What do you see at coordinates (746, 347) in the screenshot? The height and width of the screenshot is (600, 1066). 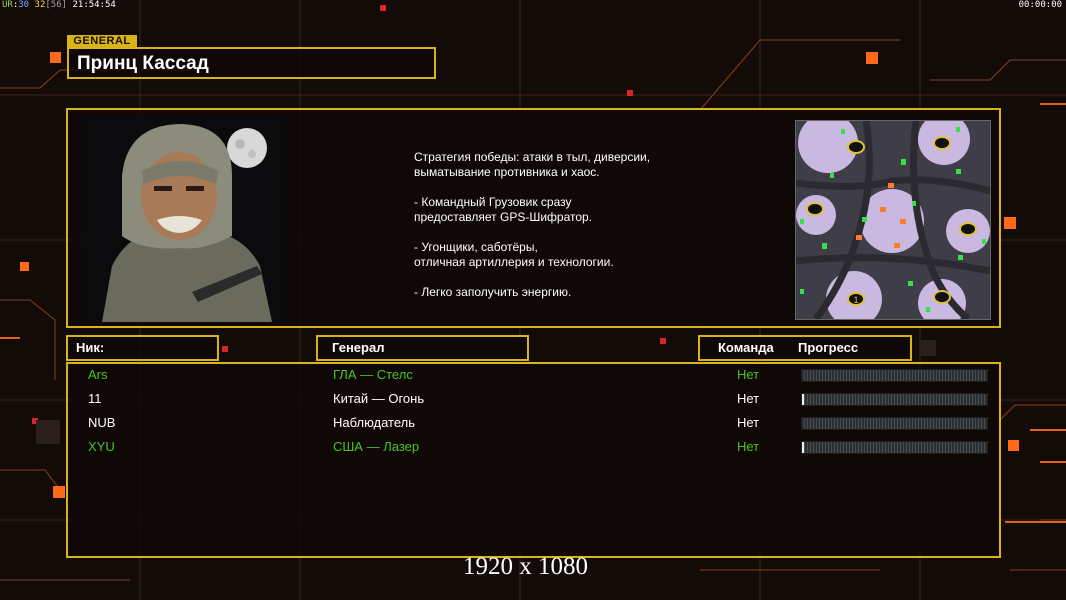 I see `column-header-team: Команда` at bounding box center [746, 347].